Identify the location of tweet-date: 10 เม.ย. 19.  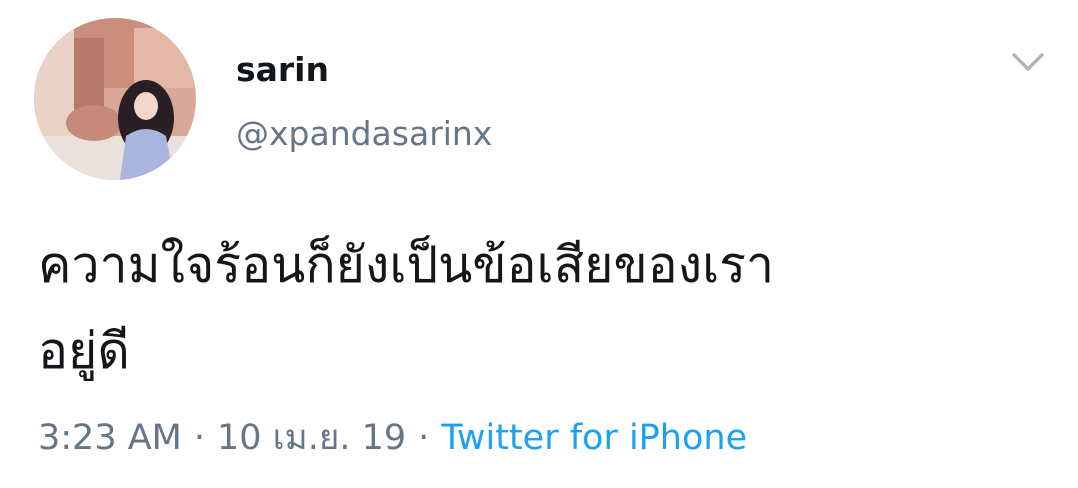
(311, 438).